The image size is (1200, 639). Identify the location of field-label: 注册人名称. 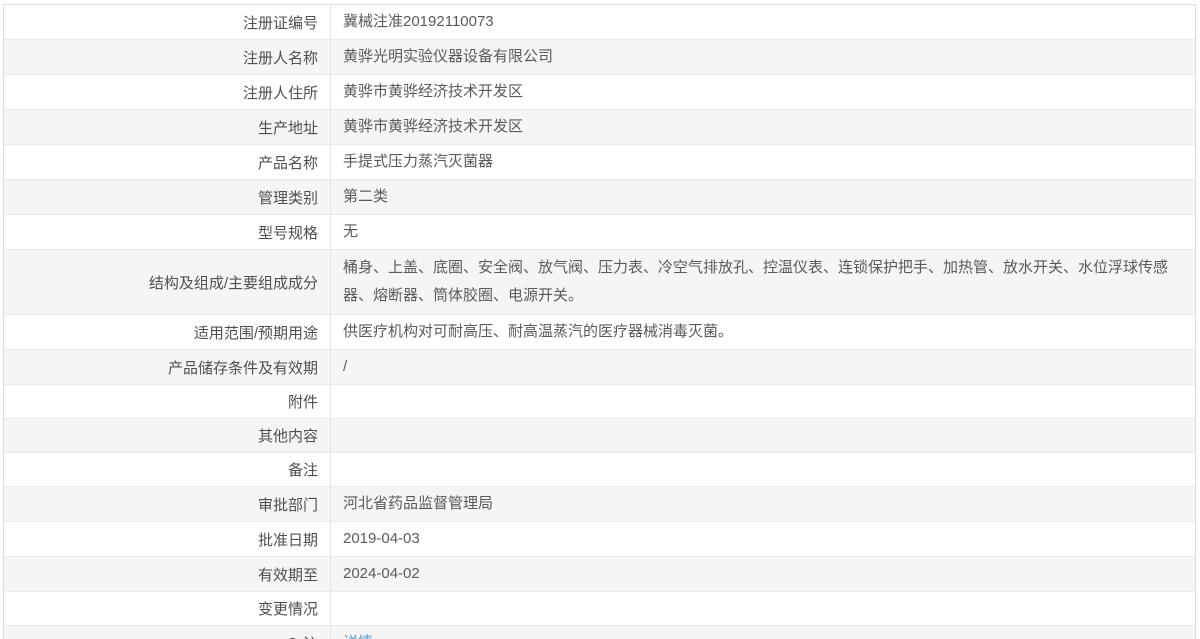
(167, 57).